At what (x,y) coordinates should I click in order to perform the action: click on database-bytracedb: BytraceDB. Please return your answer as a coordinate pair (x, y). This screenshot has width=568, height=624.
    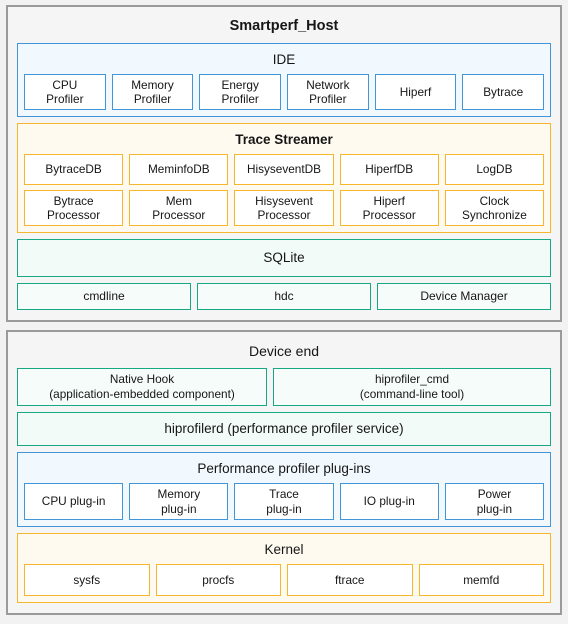
    Looking at the image, I should click on (74, 169).